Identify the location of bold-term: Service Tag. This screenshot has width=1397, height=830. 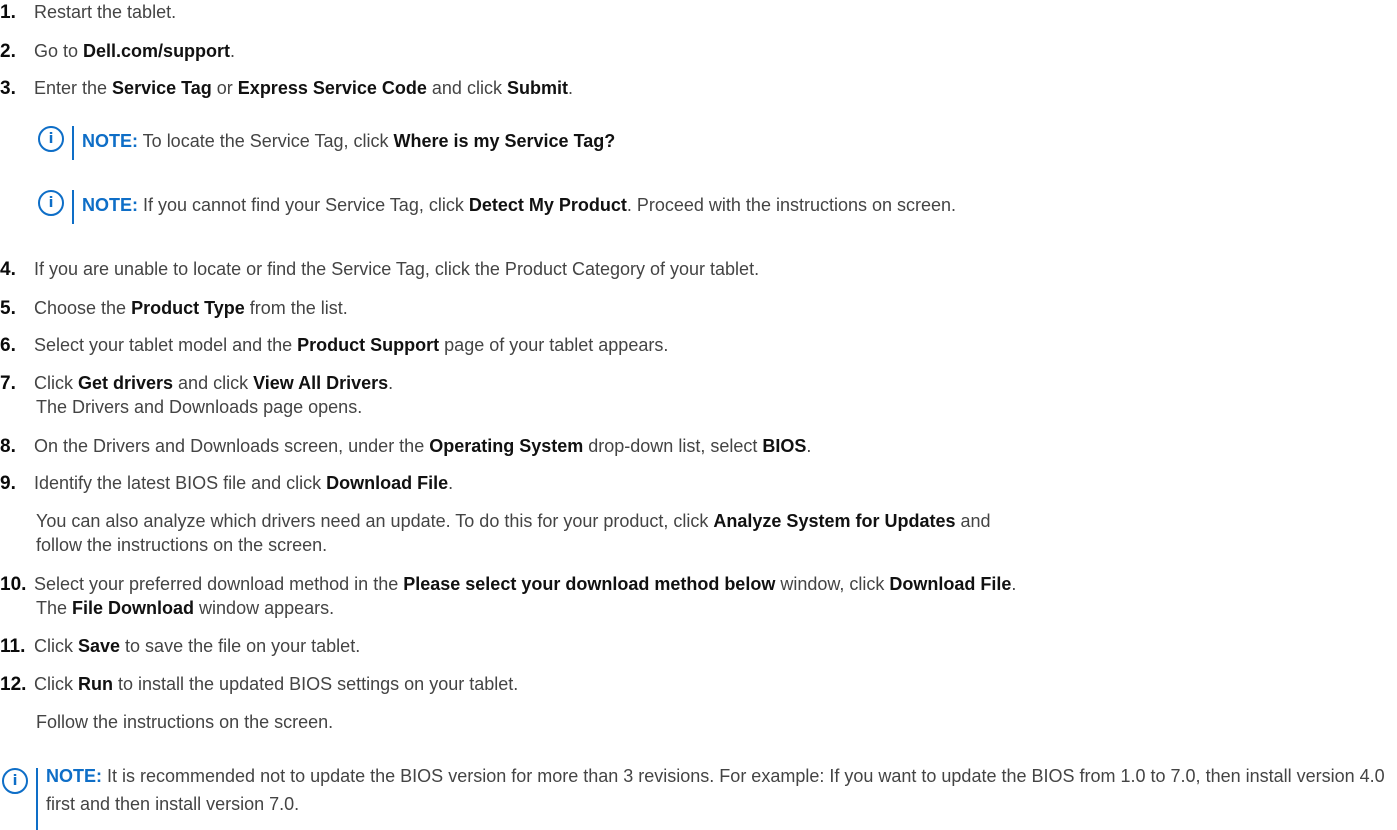
(162, 88).